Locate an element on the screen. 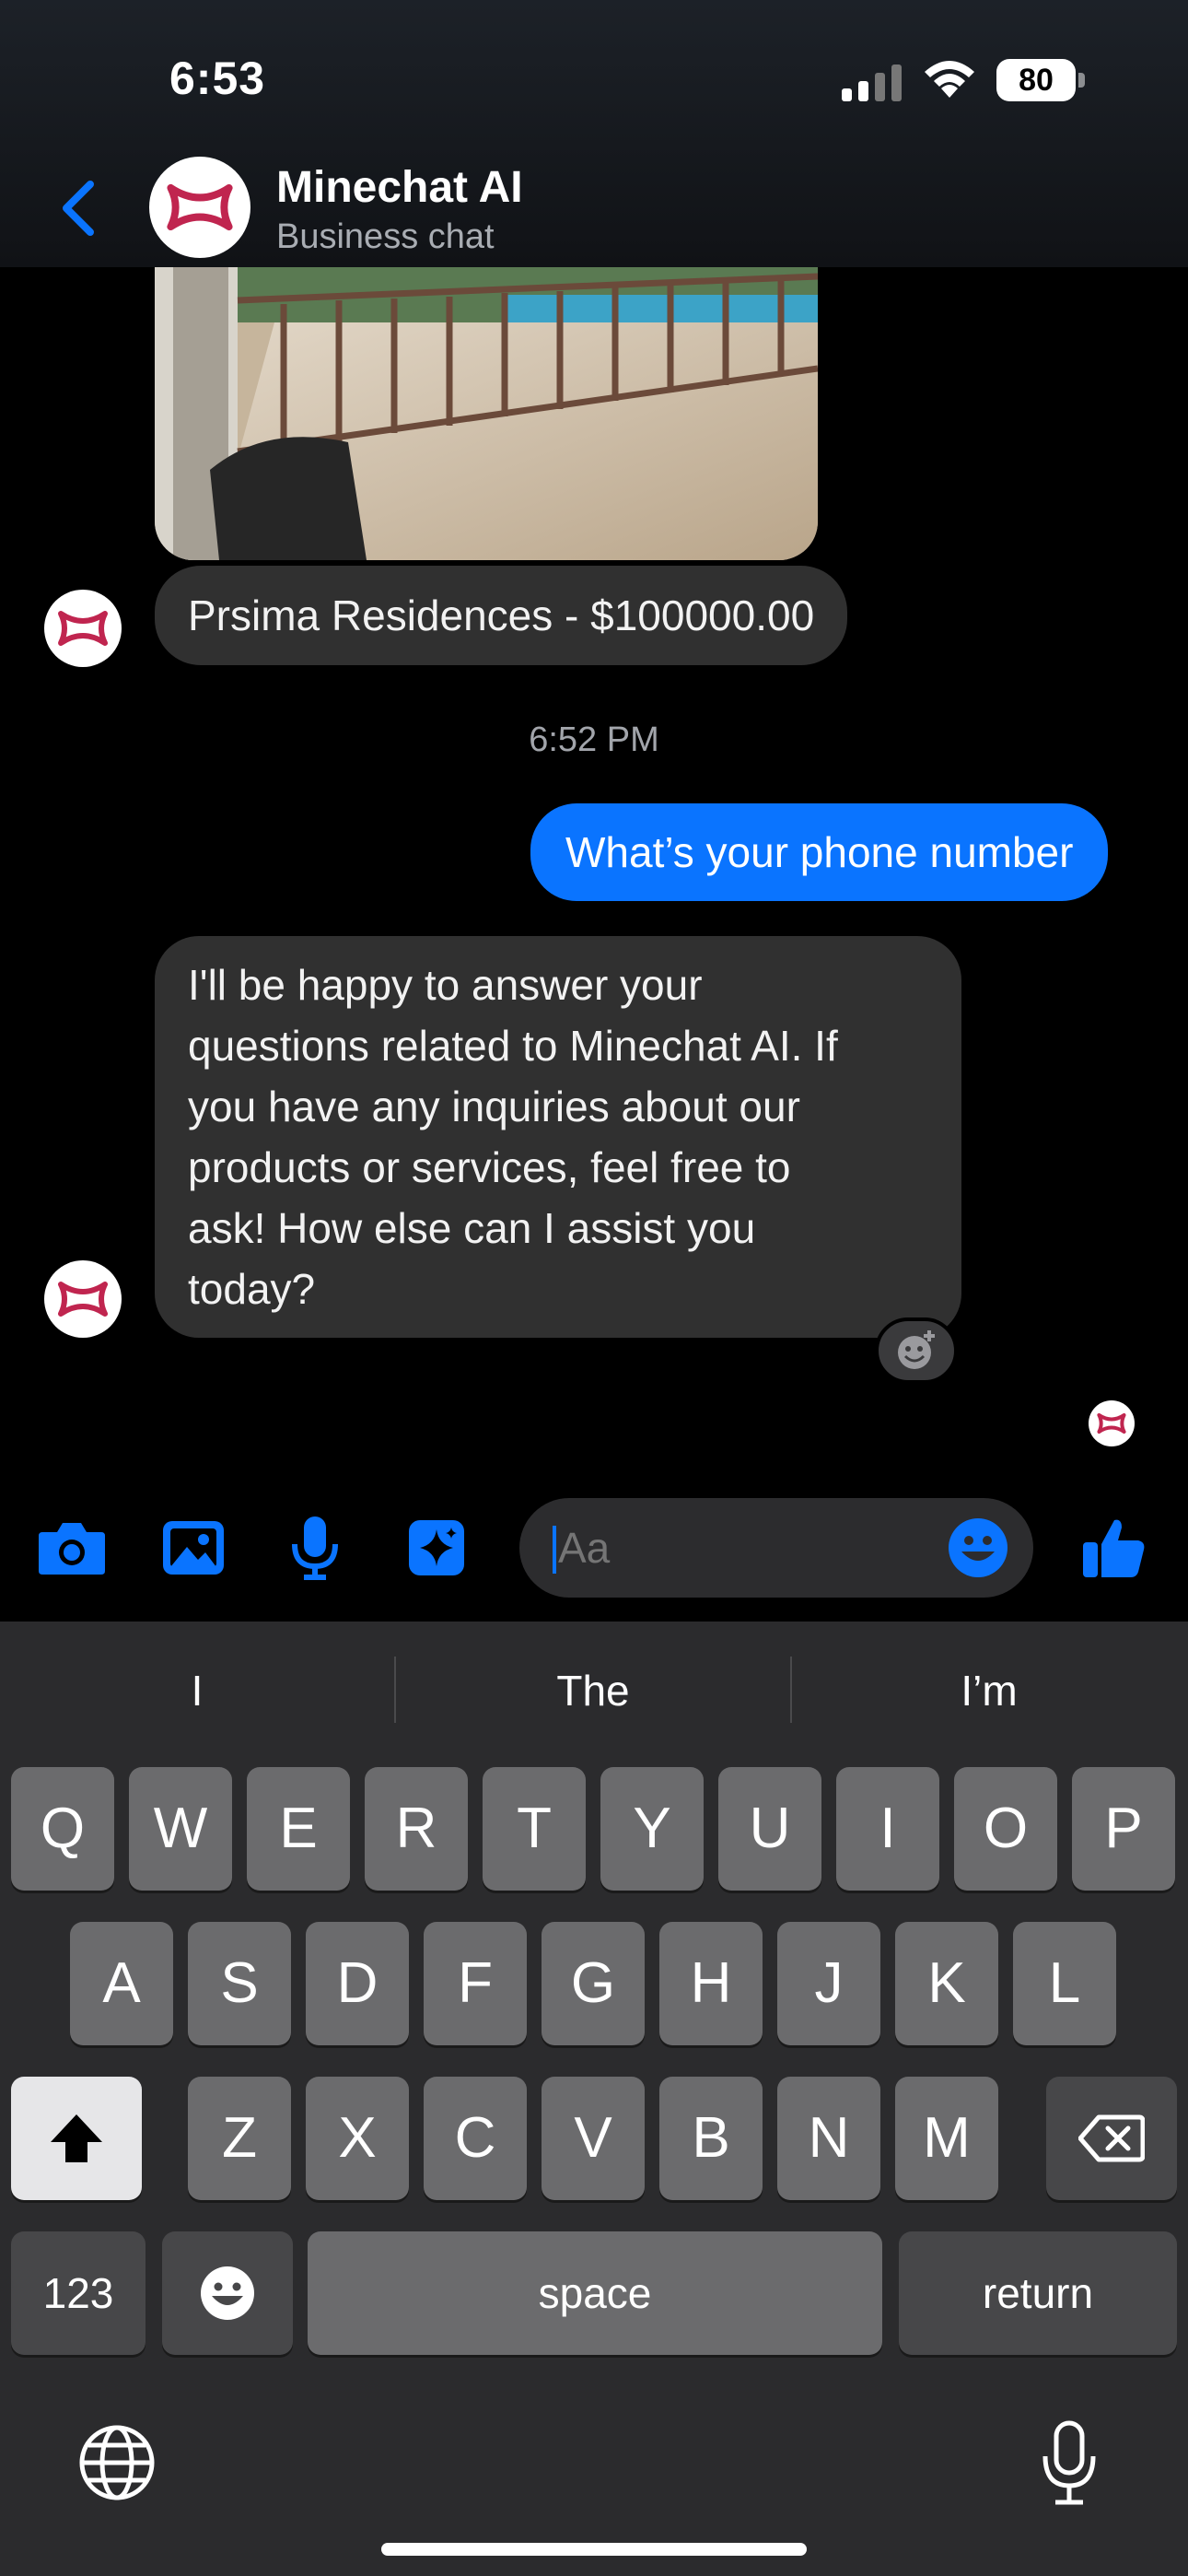  listing-caption-bubble: Prsima Residences - $100000.00 is located at coordinates (502, 615).